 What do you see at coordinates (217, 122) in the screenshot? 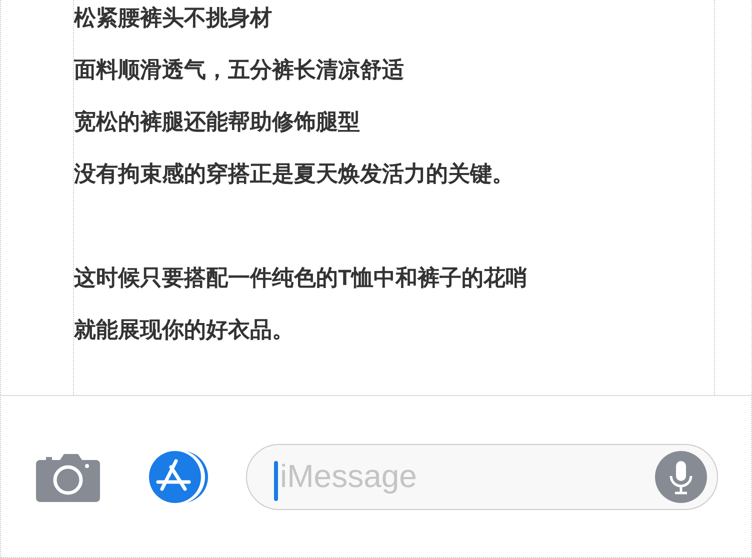
I see `text-line: 宽松的裤腿还能帮助修饰腿型` at bounding box center [217, 122].